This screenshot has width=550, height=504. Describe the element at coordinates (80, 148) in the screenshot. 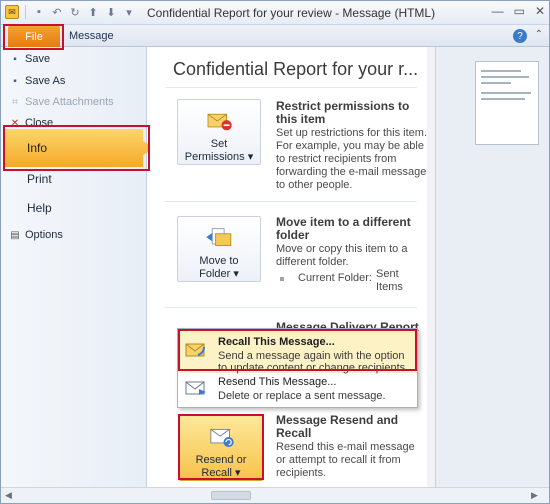

I see `nav-item-info: Info` at that location.